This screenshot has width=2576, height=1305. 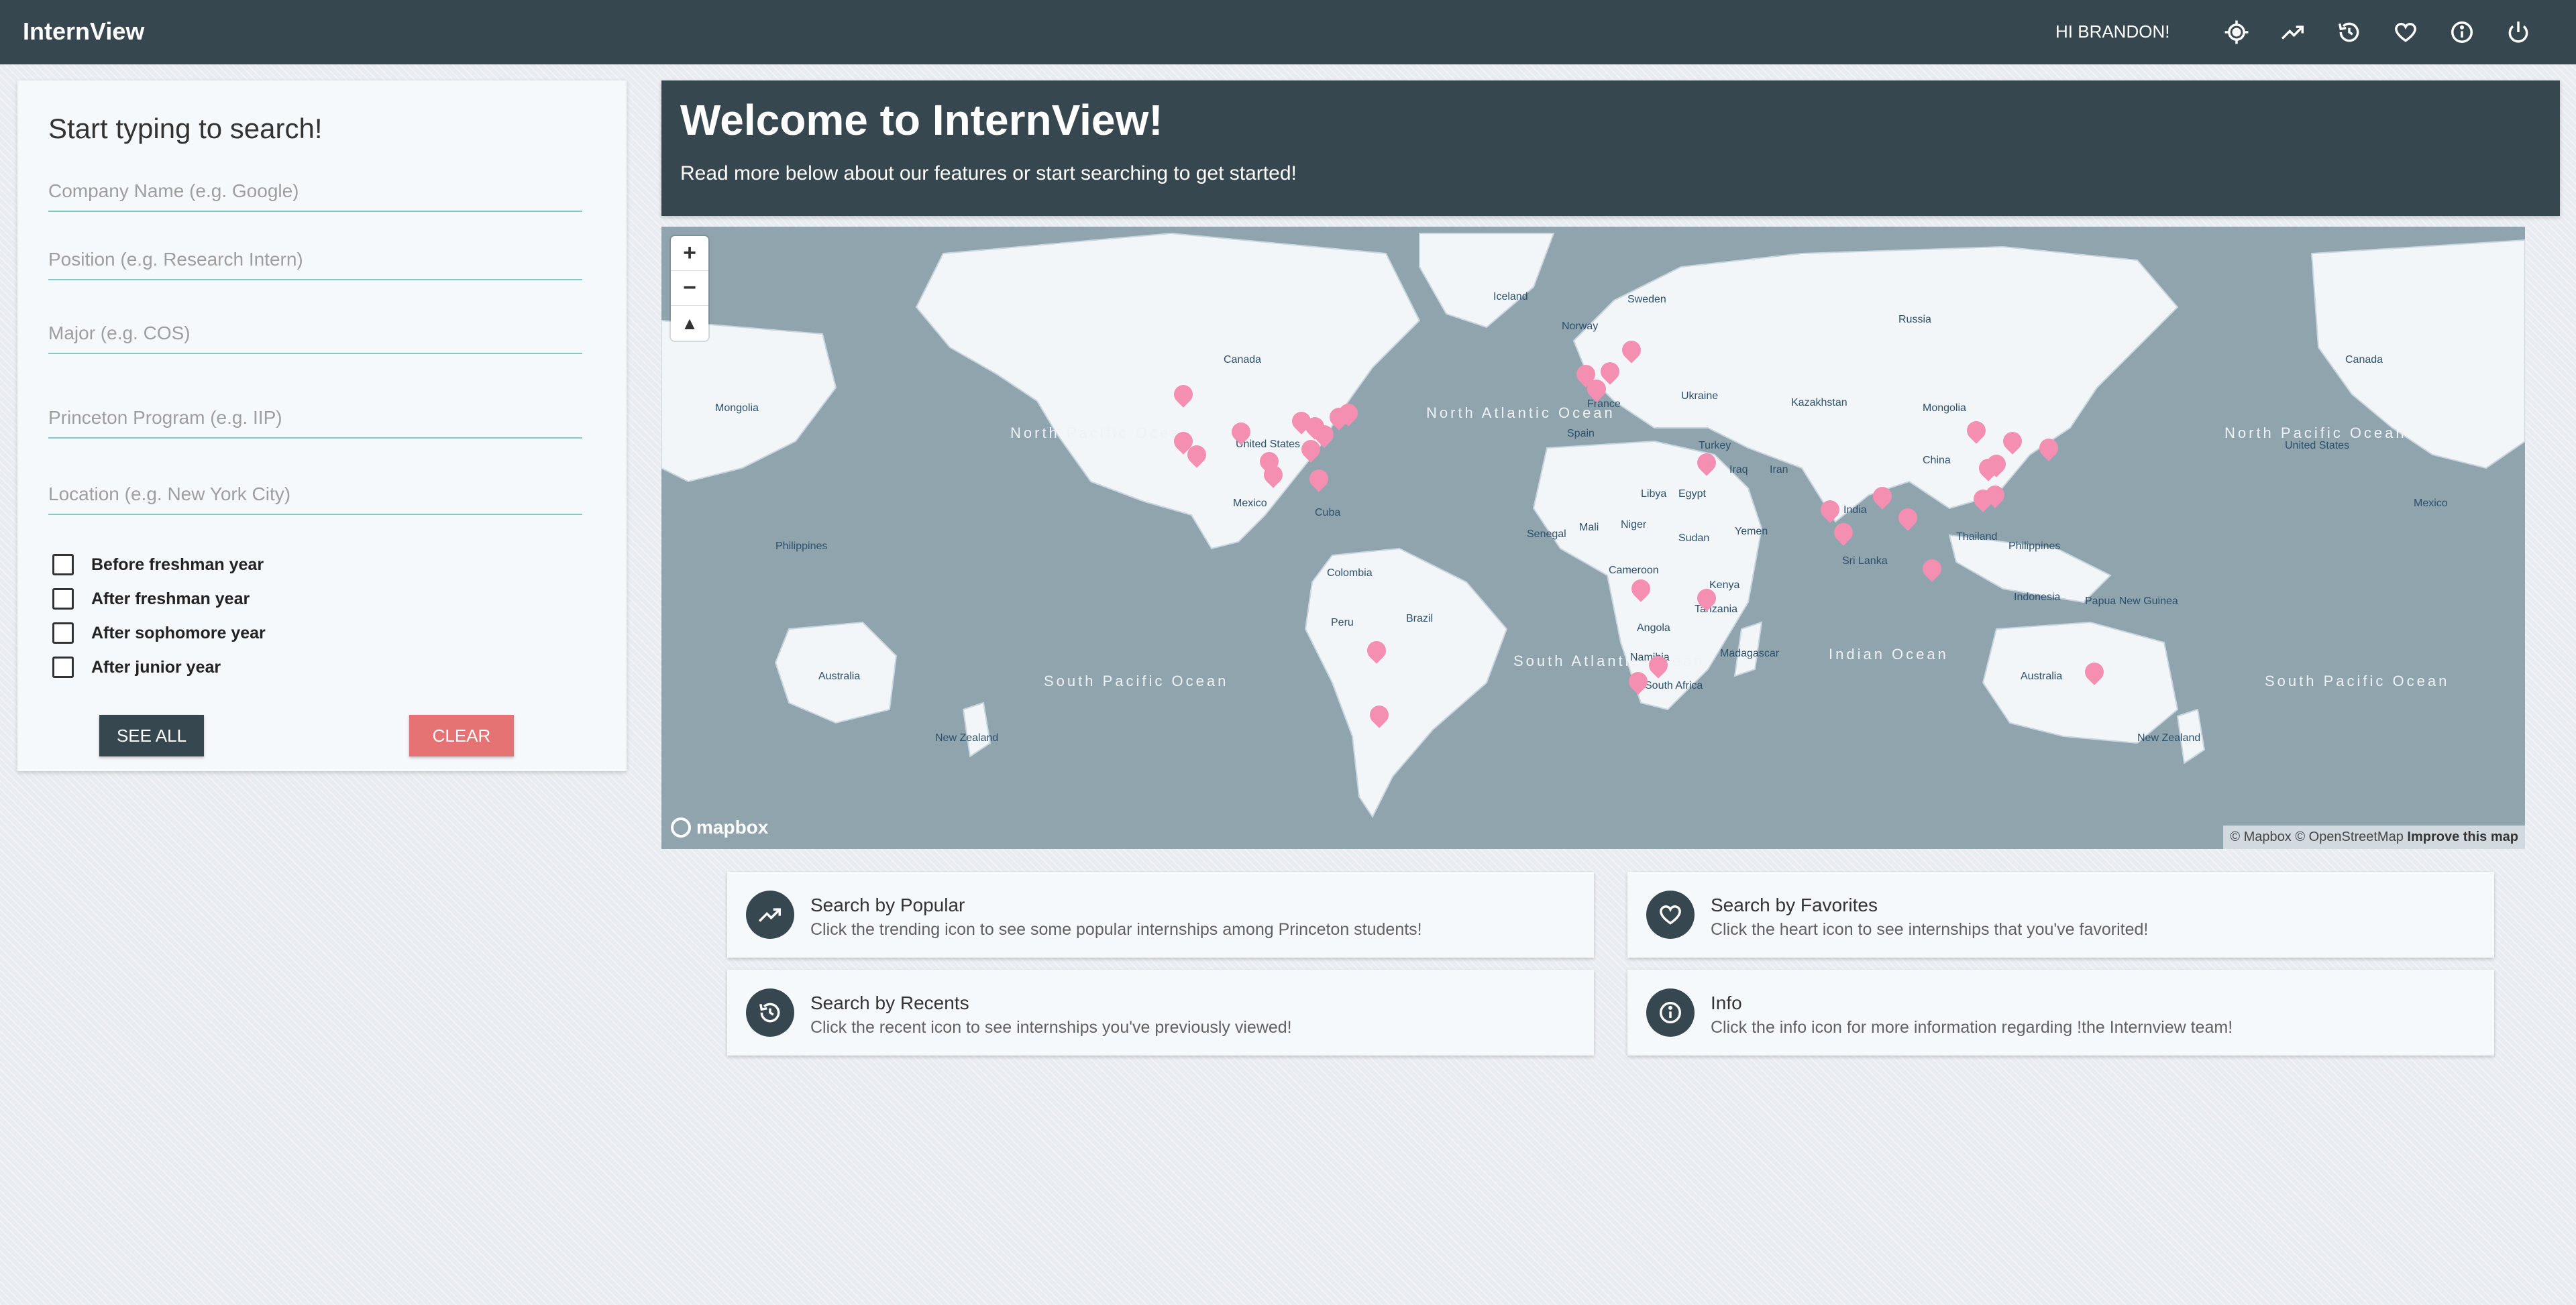 What do you see at coordinates (1726, 1003) in the screenshot?
I see `feature-title: Info` at bounding box center [1726, 1003].